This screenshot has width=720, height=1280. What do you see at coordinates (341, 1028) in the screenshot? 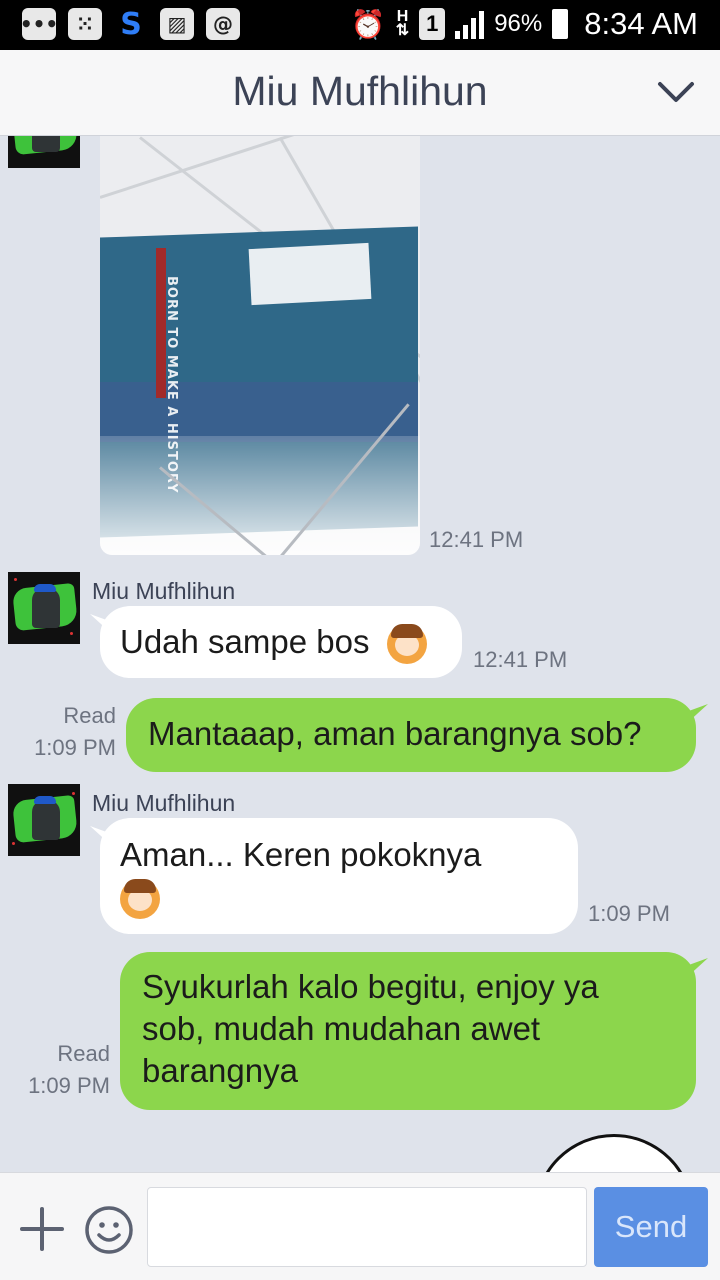
I see `message-text-line: sob, mudah mudahan awet` at bounding box center [341, 1028].